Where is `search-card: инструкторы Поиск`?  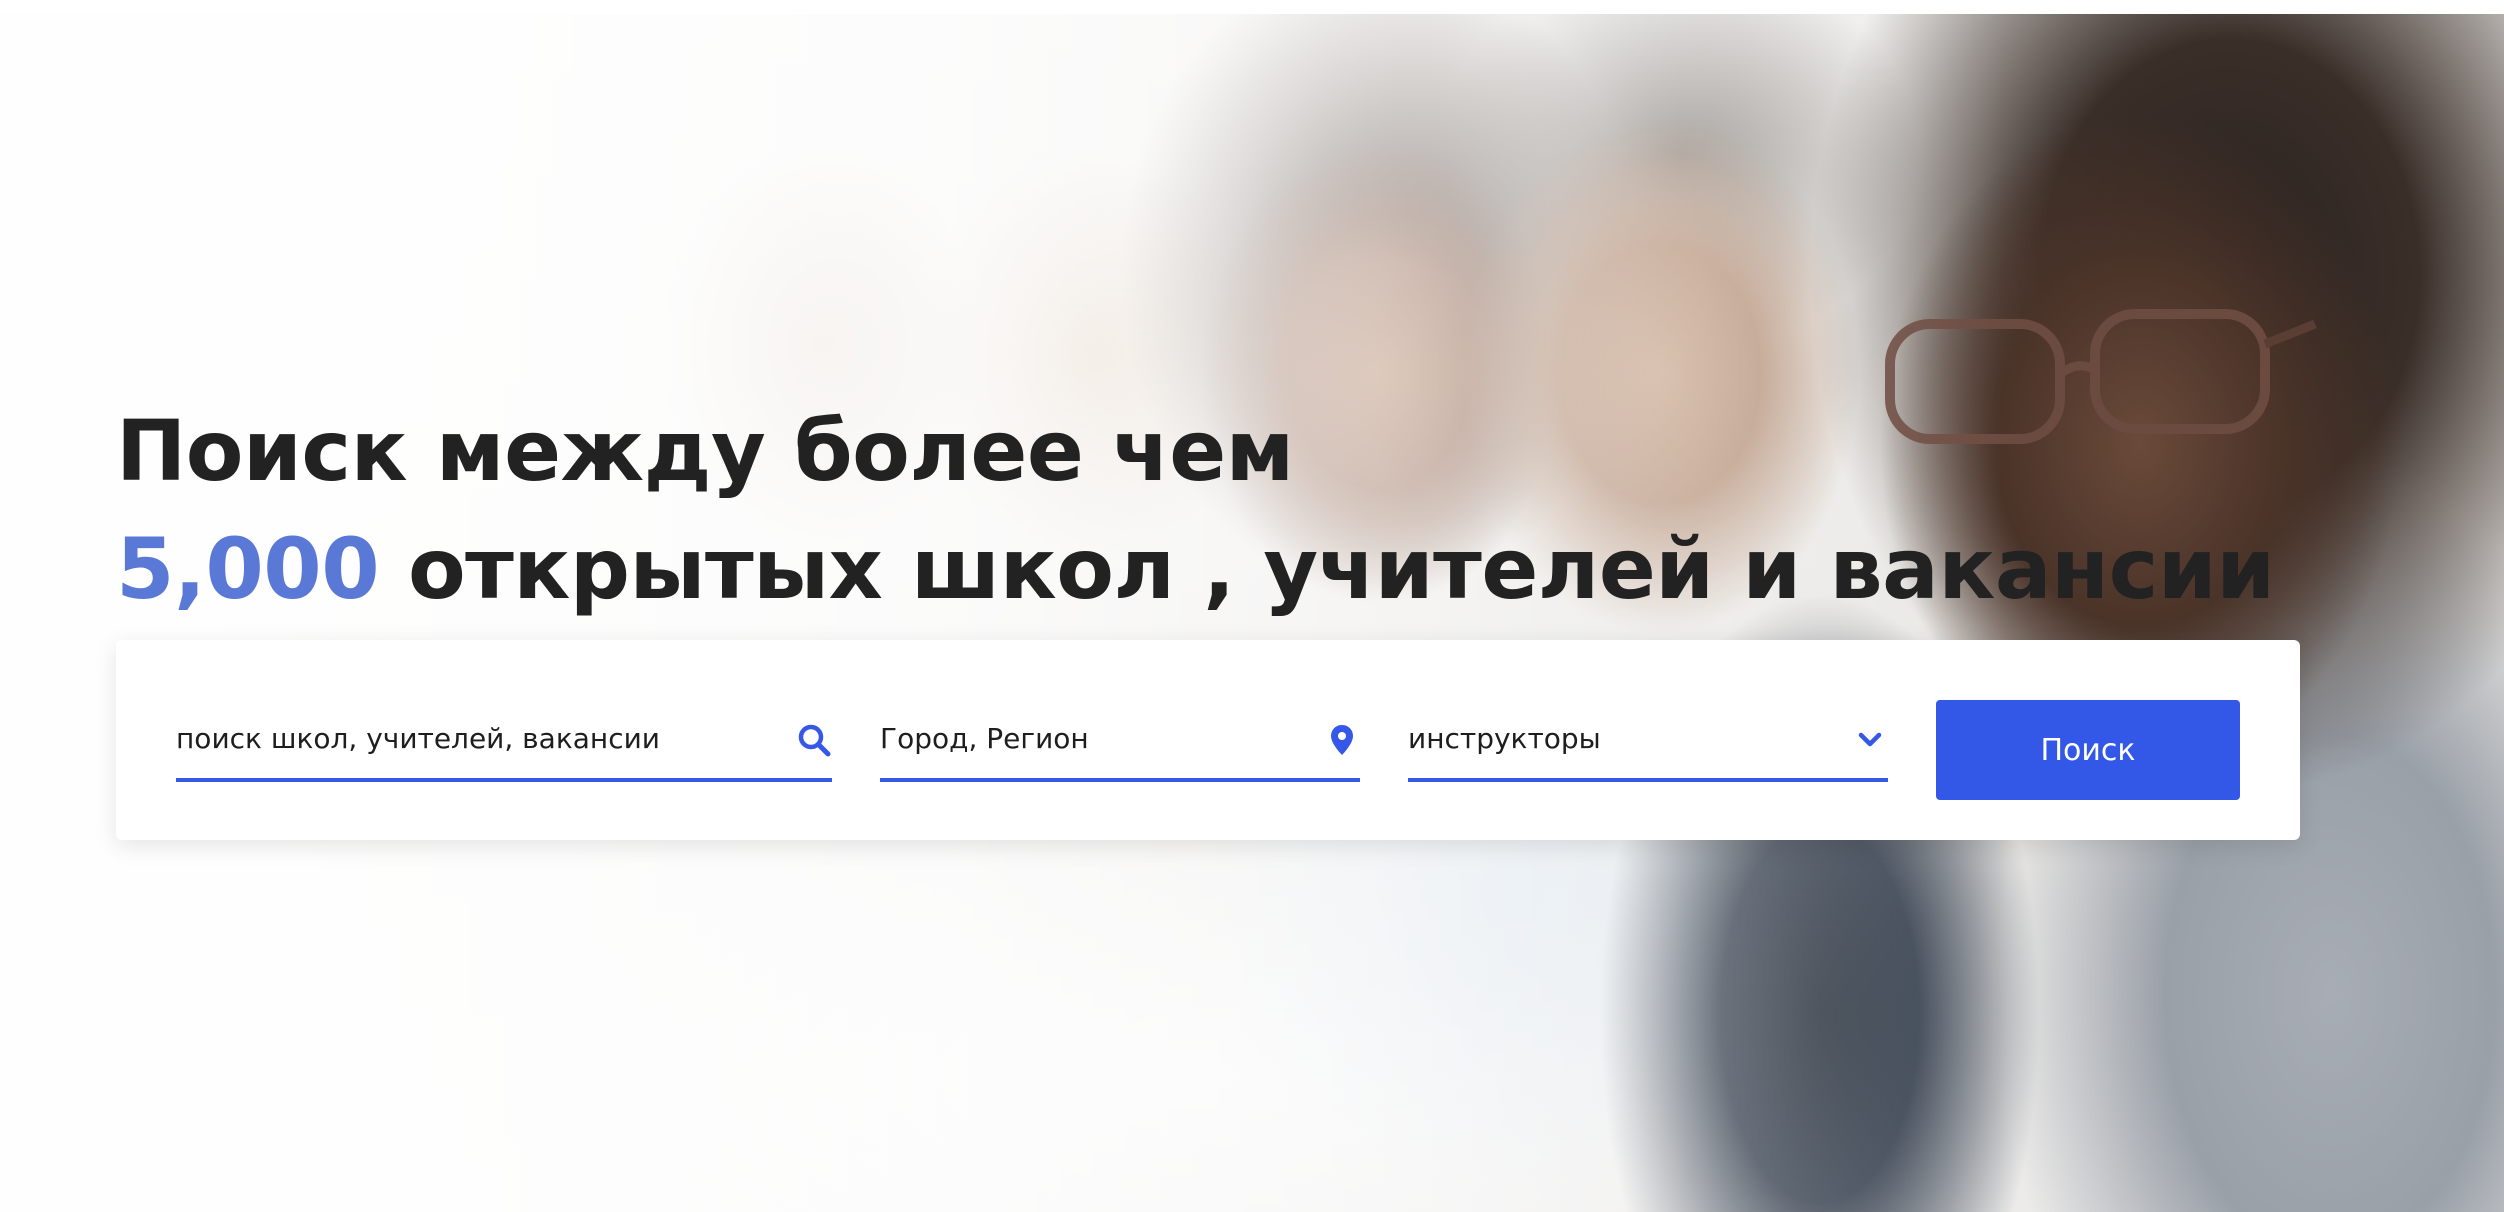 search-card: инструкторы Поиск is located at coordinates (1208, 740).